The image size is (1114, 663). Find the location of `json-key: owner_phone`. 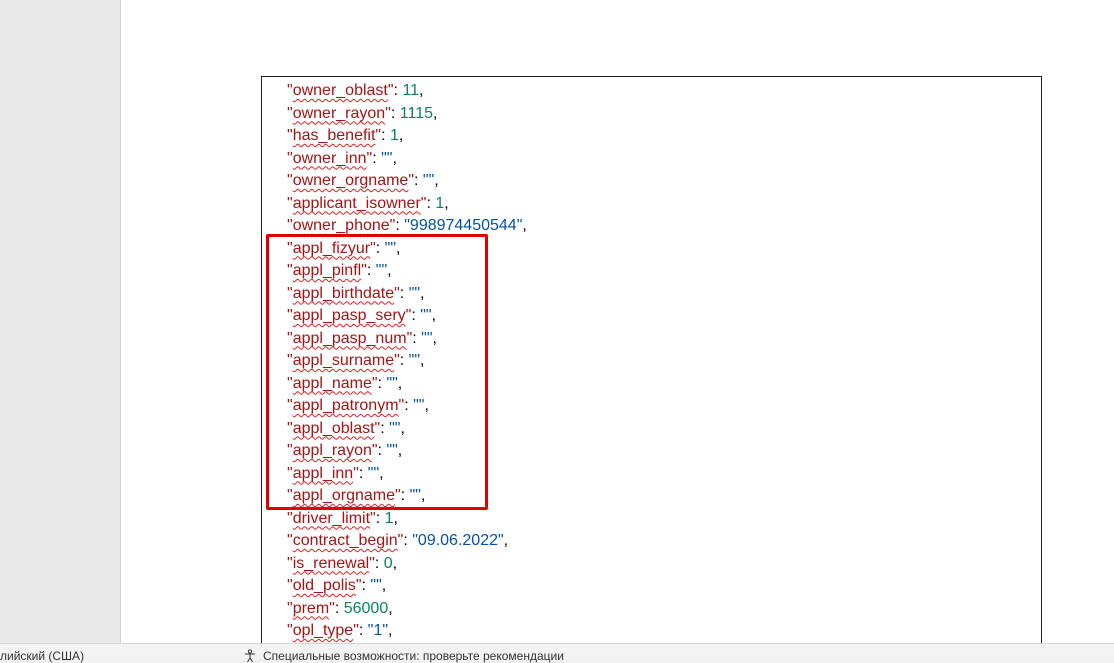

json-key: owner_phone is located at coordinates (341, 225).